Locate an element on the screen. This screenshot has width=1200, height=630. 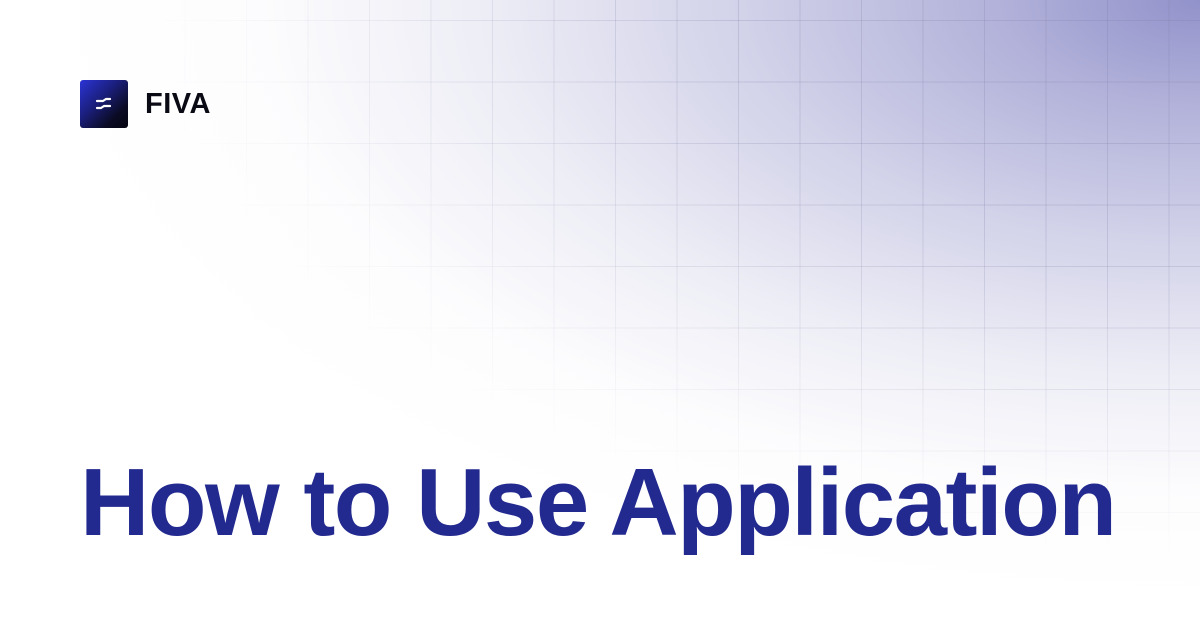
brand: FIVA is located at coordinates (145, 104).